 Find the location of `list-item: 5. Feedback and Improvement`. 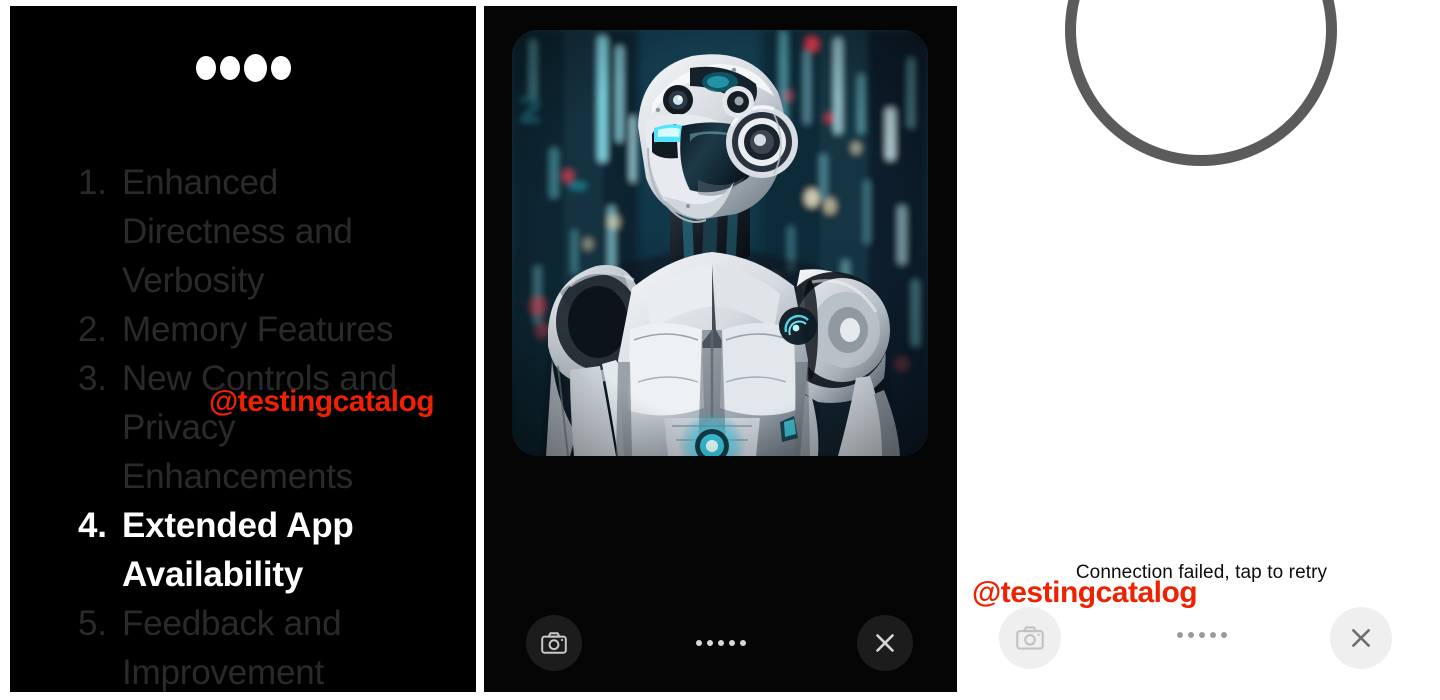

list-item: 5. Feedback and Improvement is located at coordinates (263, 645).